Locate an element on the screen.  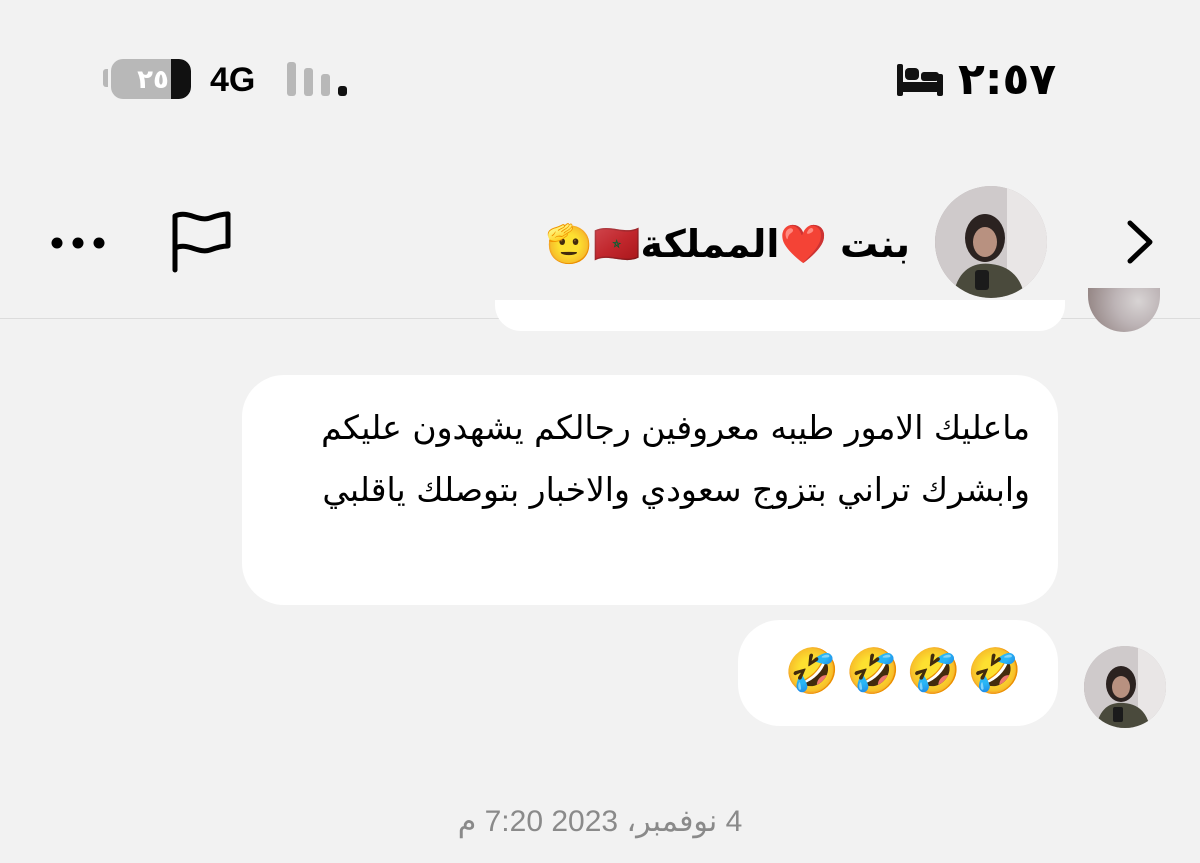
signal-strength-icon is located at coordinates (318, 80).